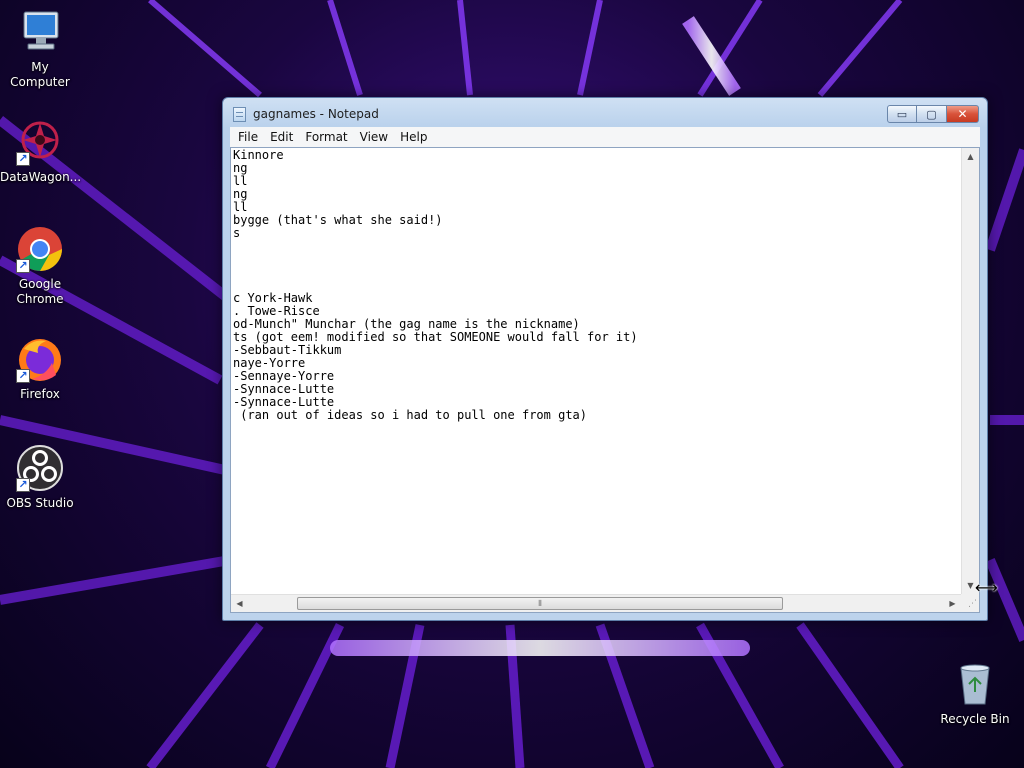 The width and height of the screenshot is (1024, 768). What do you see at coordinates (40, 142) in the screenshot?
I see `datawagon-icon: ↗` at bounding box center [40, 142].